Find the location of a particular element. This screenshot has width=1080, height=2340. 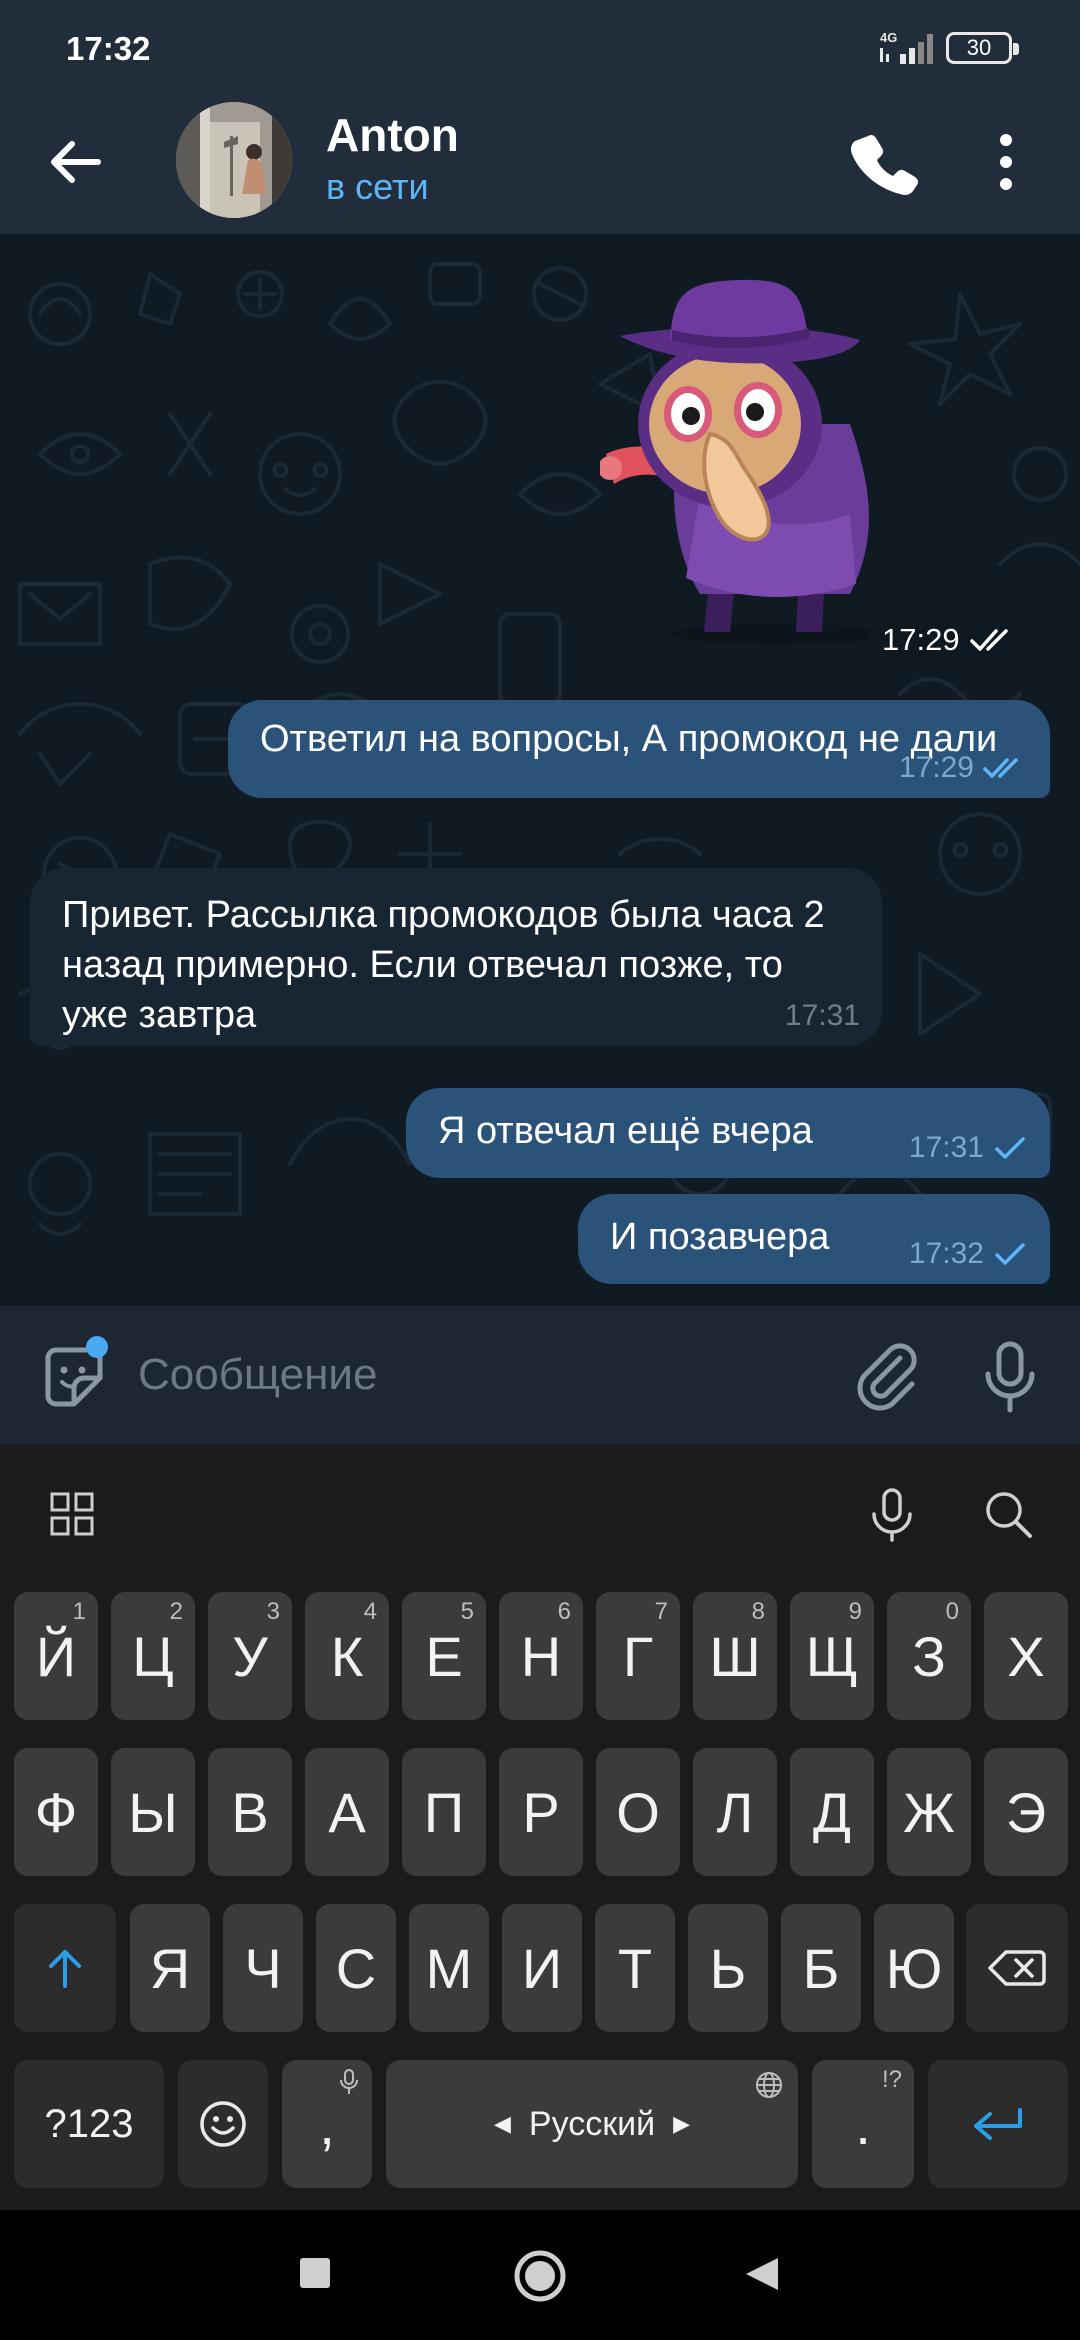

key: Д is located at coordinates (832, 1812).